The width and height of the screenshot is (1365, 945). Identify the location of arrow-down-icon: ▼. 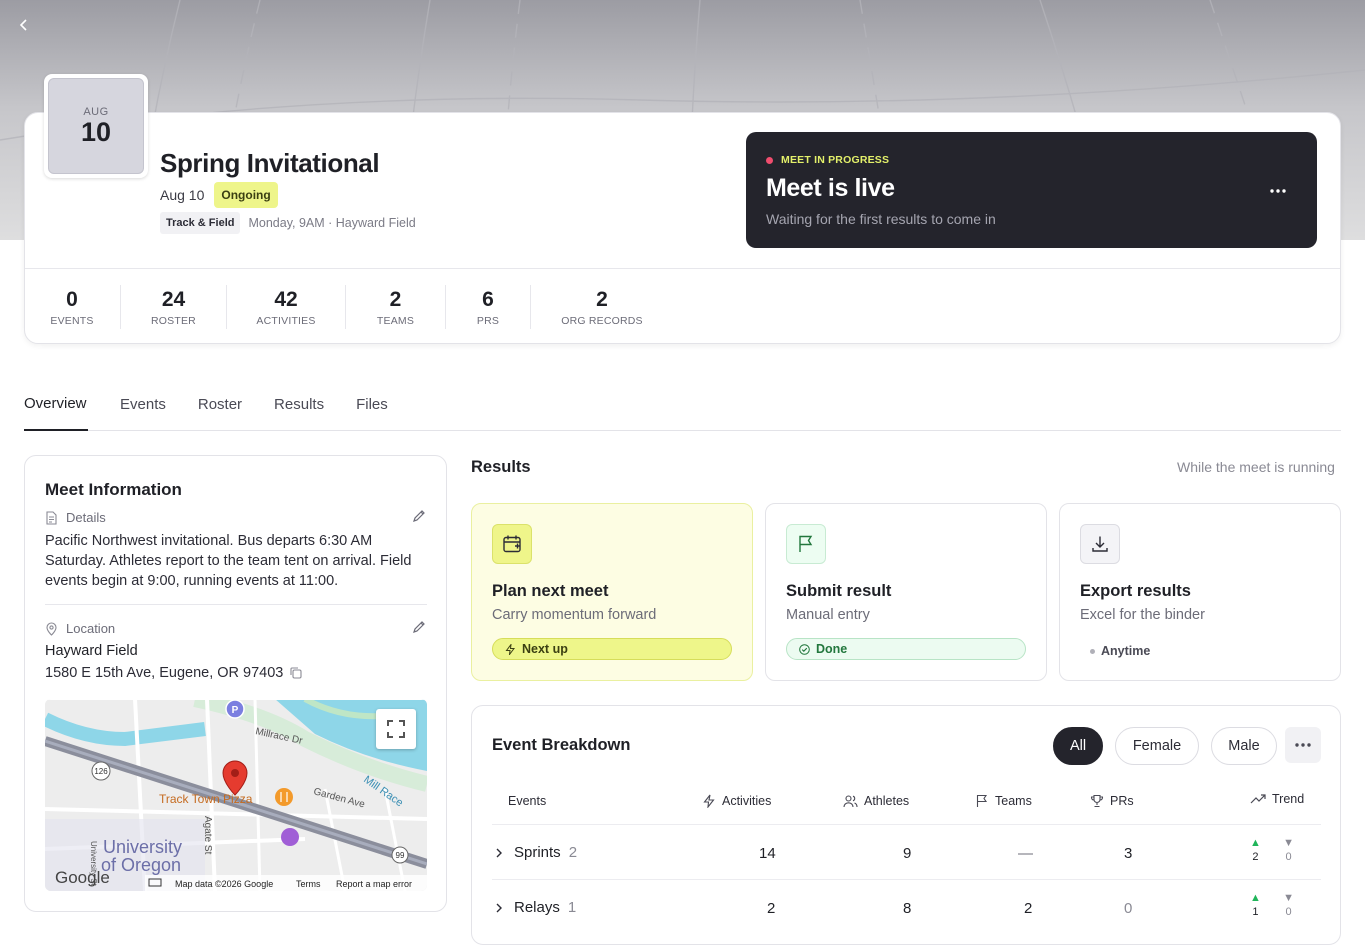
(1288, 898).